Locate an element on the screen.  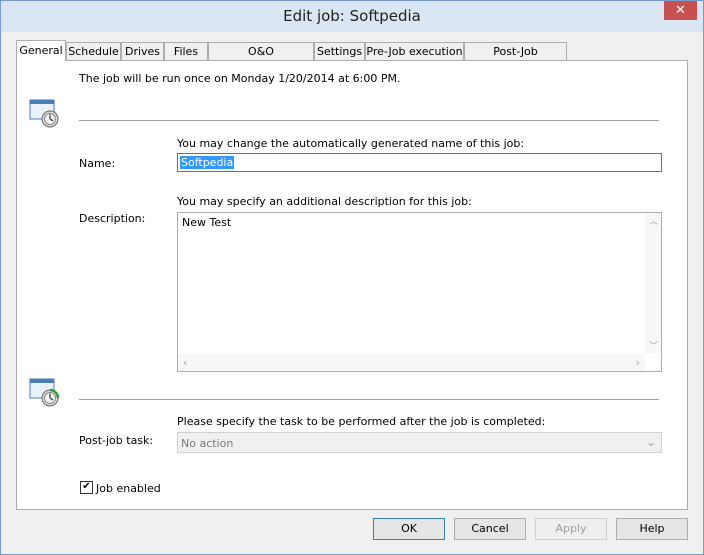
post-job-icon is located at coordinates (44, 392).